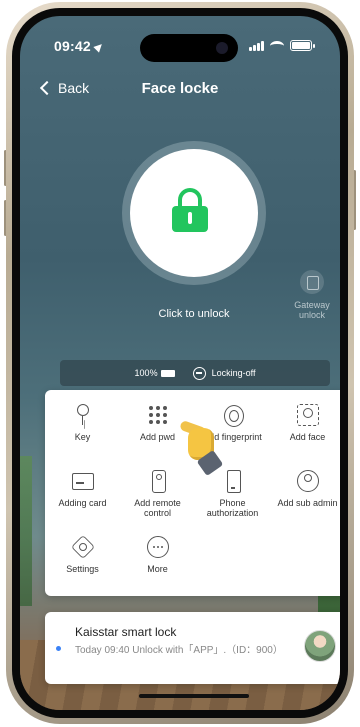 Image resolution: width=360 pixels, height=727 pixels. Describe the element at coordinates (307, 415) in the screenshot. I see `face-scan-icon` at that location.